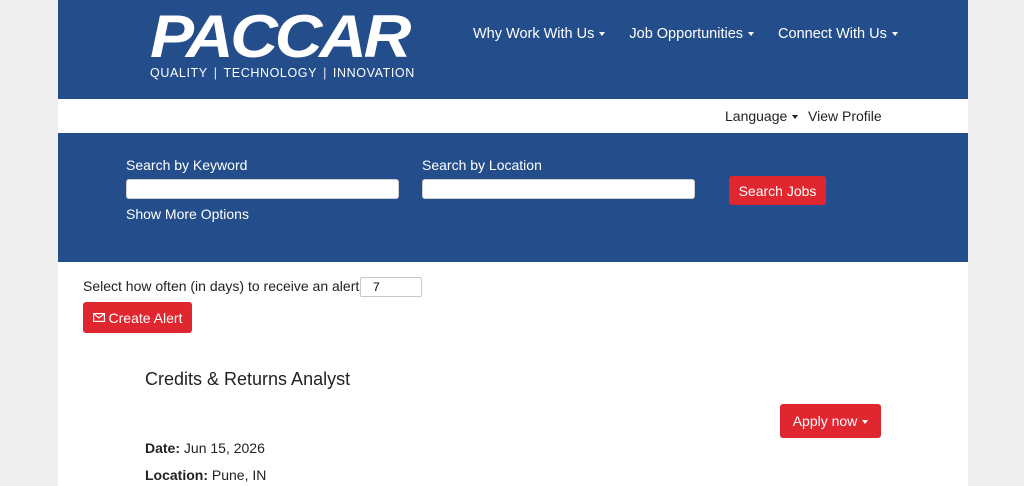 This screenshot has width=1024, height=486. I want to click on search-jobs-button: Search Jobs, so click(777, 190).